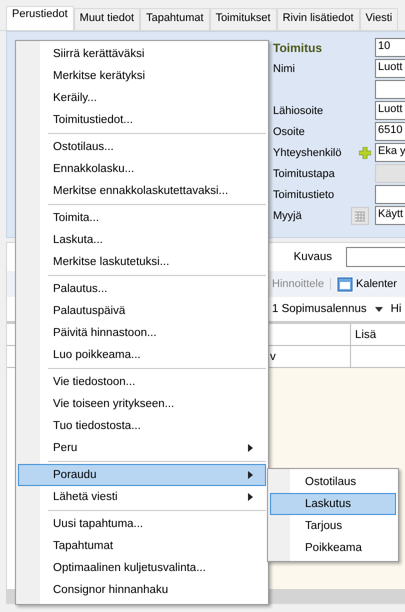 Image resolution: width=405 pixels, height=612 pixels. I want to click on tab: Viesti, so click(379, 19).